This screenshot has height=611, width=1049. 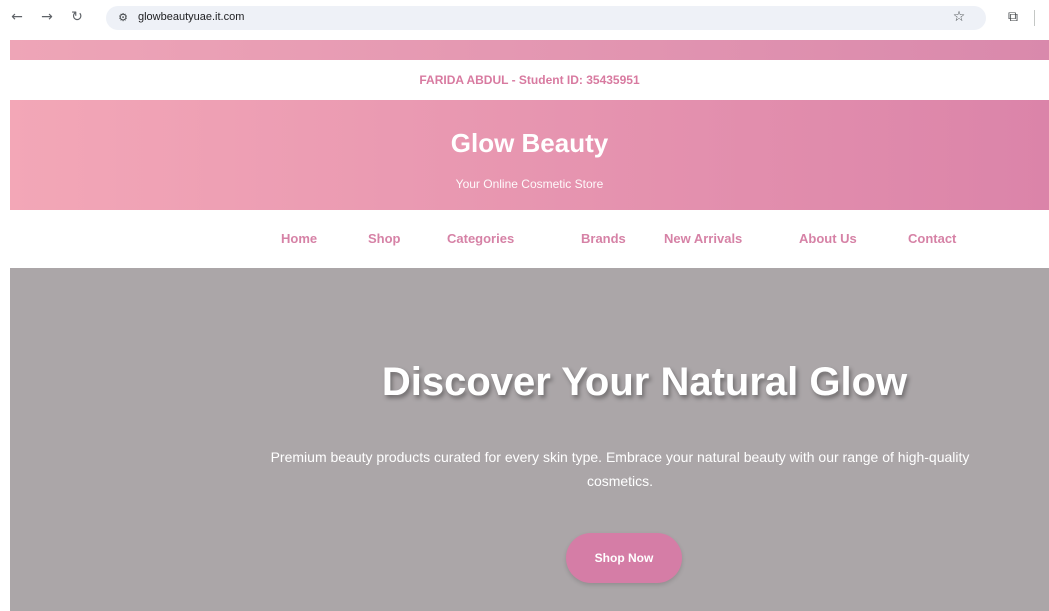 I want to click on browser-toolbar: ← → ↻ ⚙ glowbeautyuae.it.com ☆ ⧉, so click(x=524, y=18).